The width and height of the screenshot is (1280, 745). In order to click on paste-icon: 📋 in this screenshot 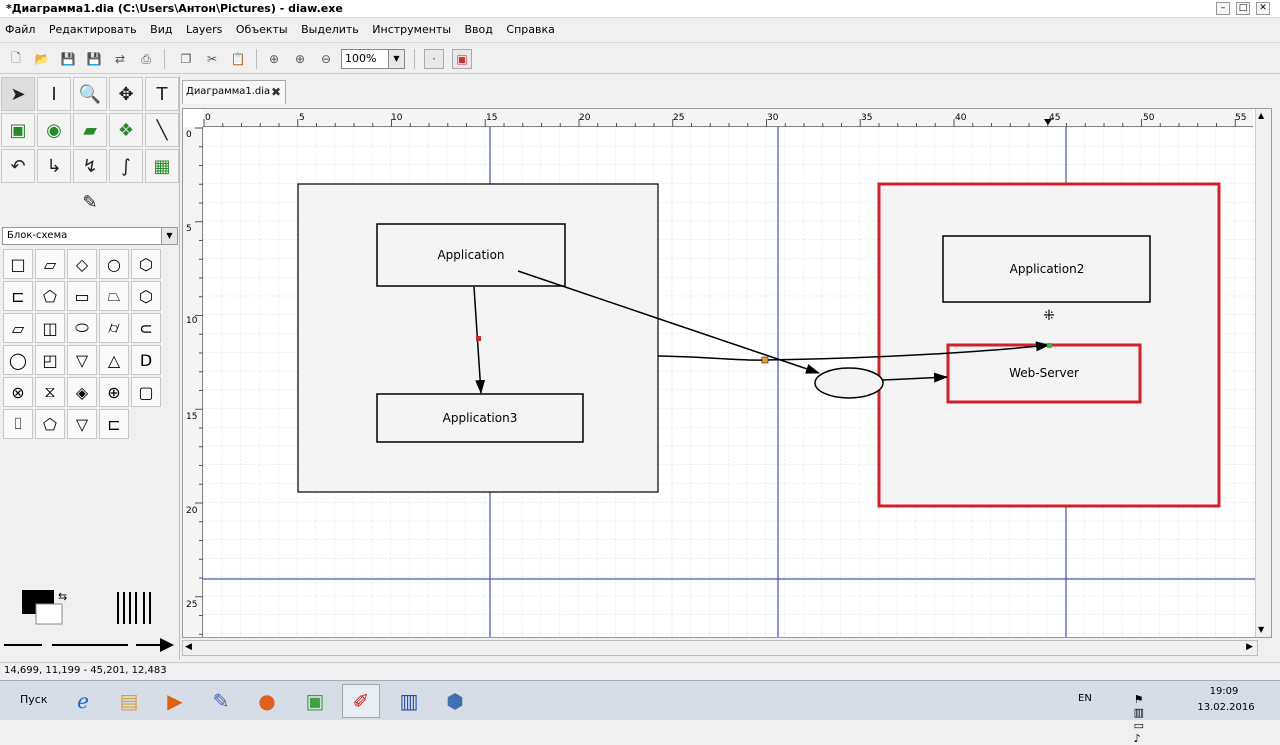, I will do `click(238, 59)`.